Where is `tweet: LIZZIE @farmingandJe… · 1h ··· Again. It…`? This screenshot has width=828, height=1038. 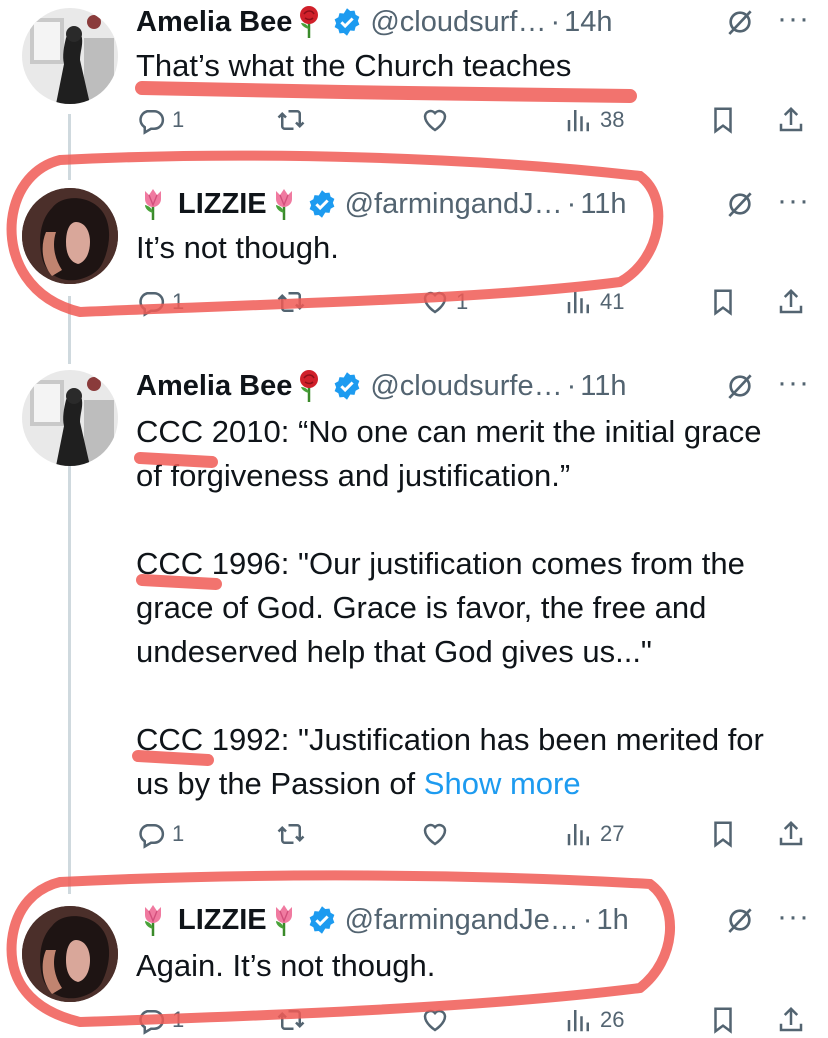 tweet: LIZZIE @farmingandJe… · 1h ··· Again. It… is located at coordinates (414, 964).